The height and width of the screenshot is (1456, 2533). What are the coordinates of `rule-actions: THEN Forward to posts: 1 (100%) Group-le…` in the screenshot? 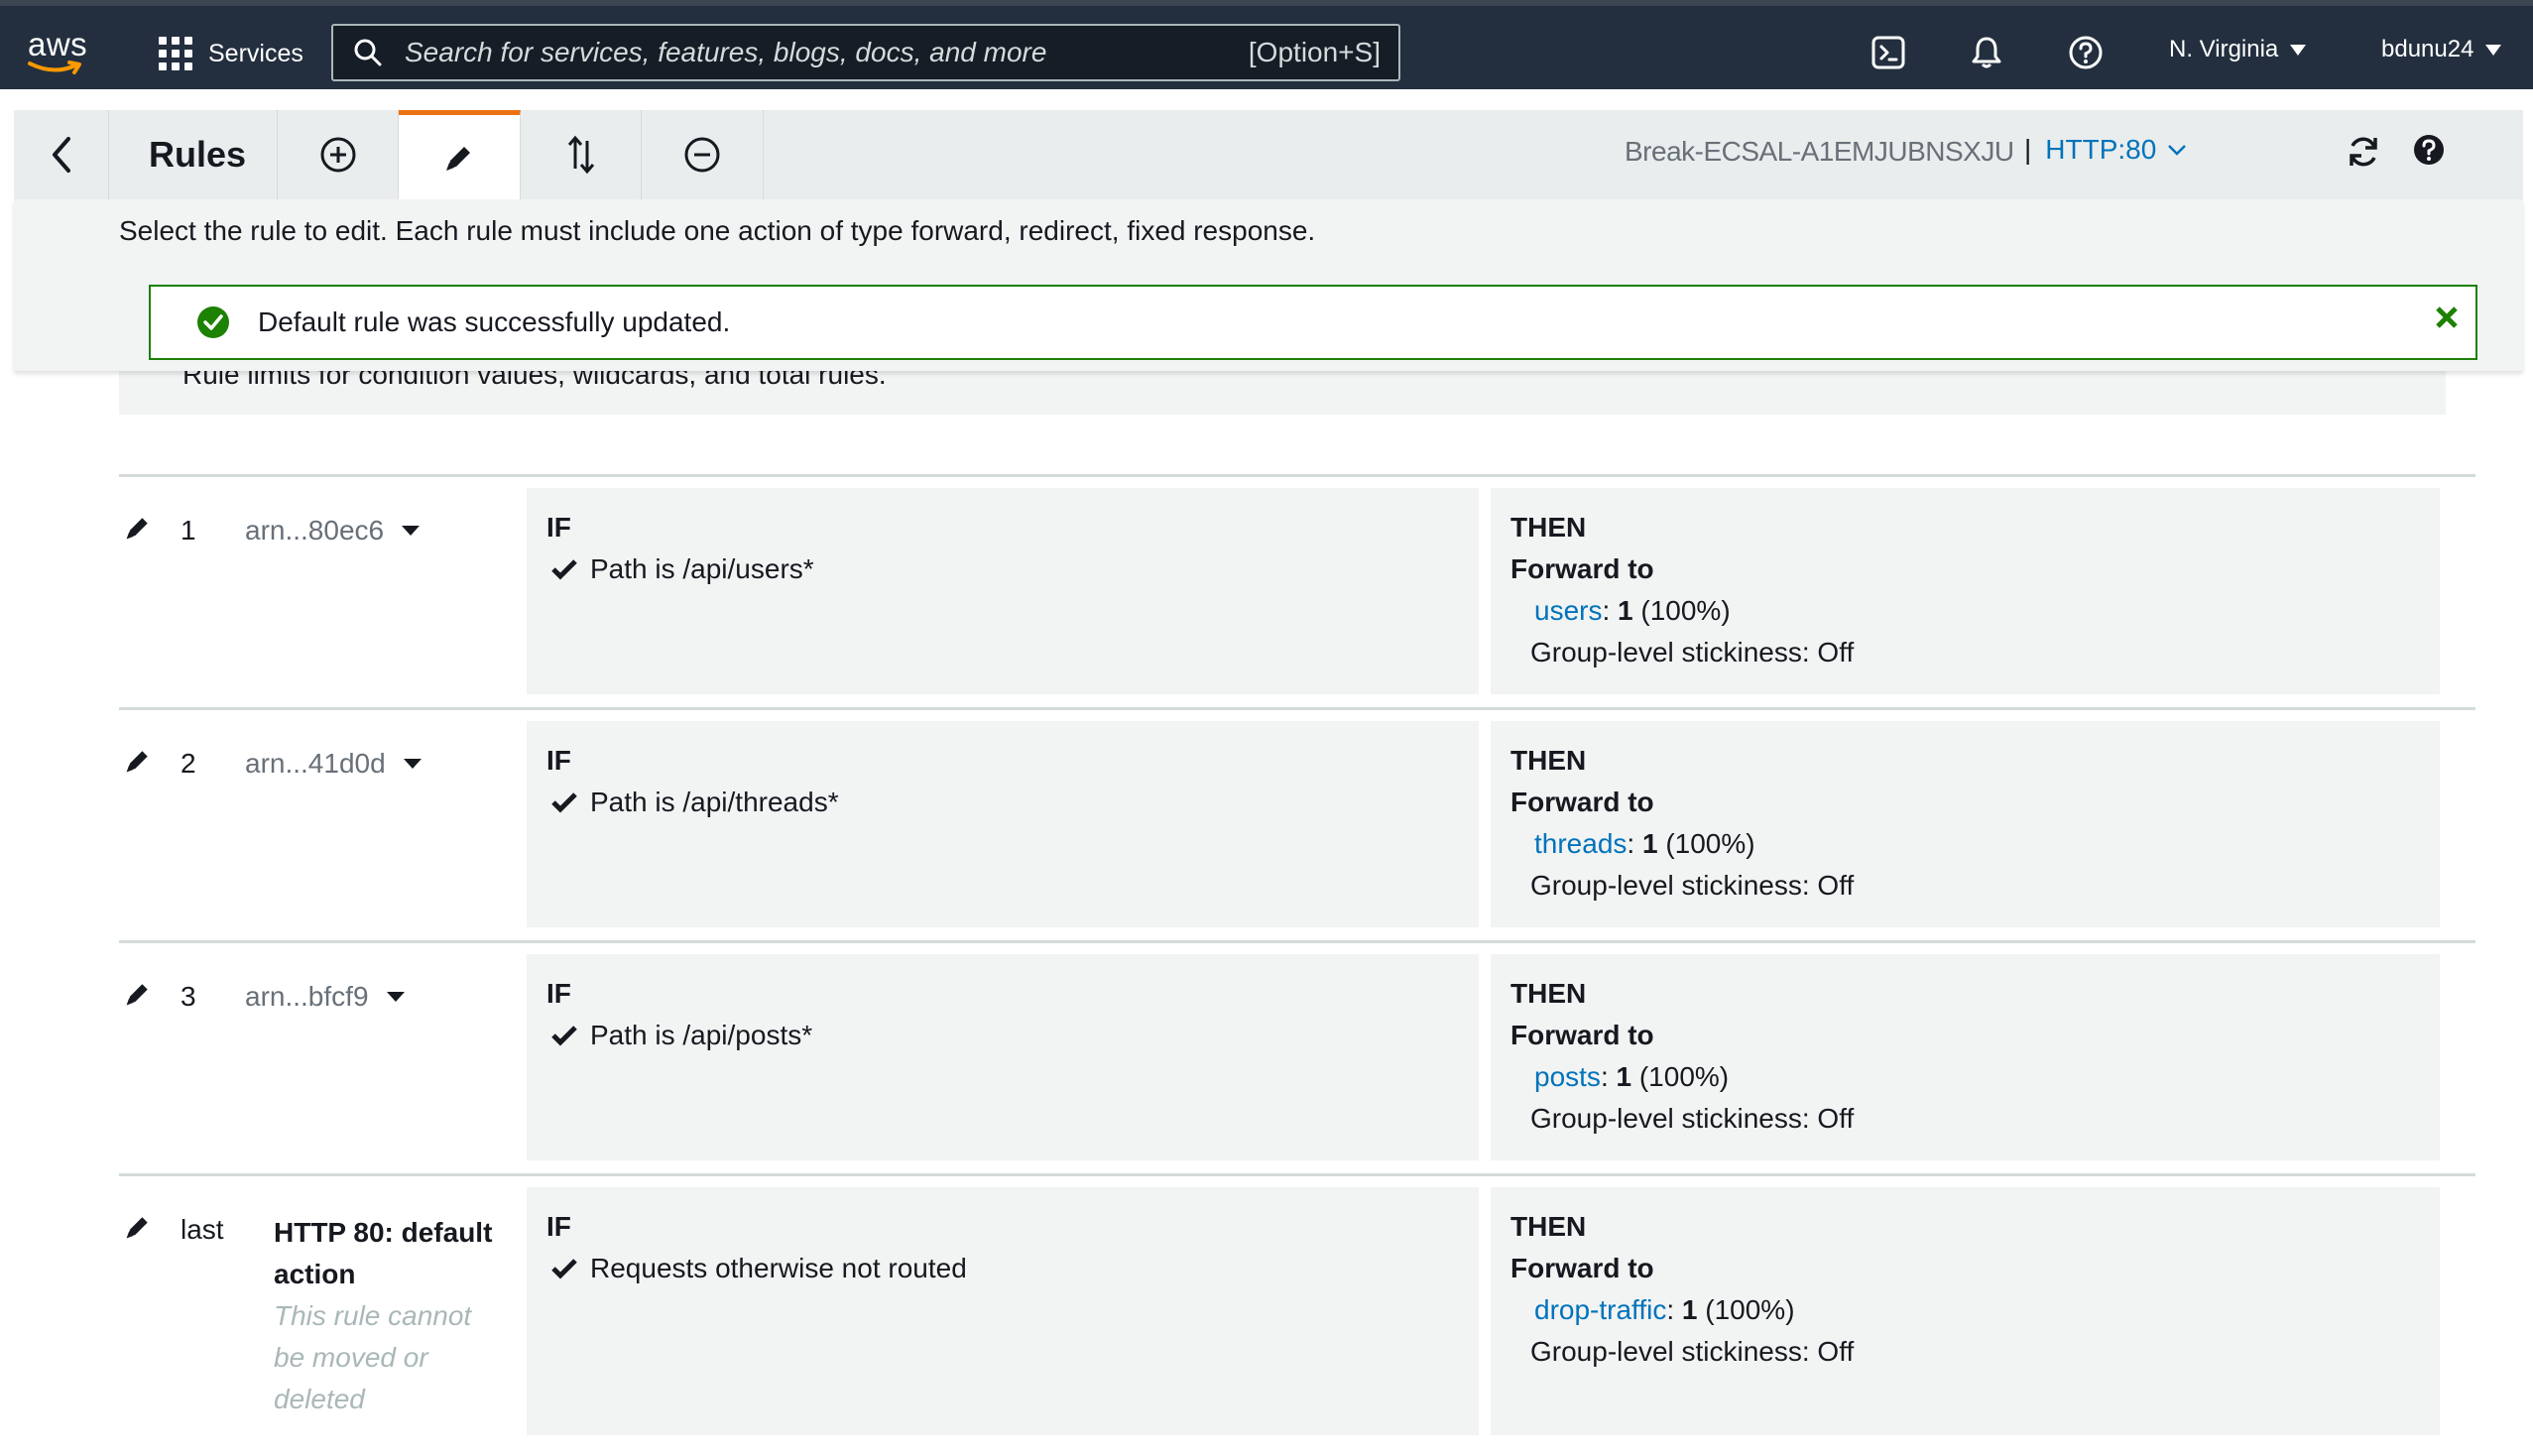 It's located at (1965, 1057).